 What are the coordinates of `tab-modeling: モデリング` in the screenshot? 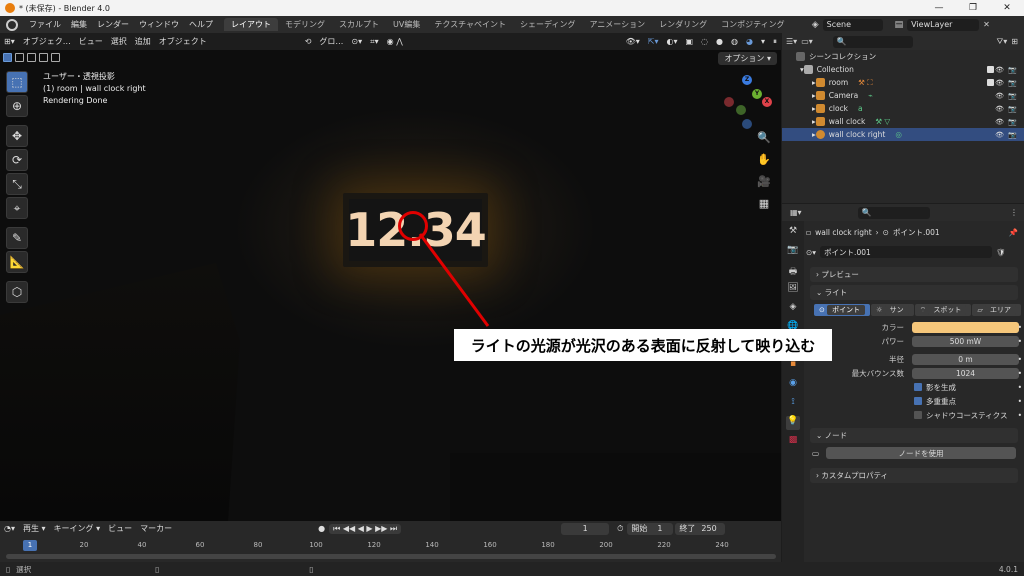 It's located at (305, 24).